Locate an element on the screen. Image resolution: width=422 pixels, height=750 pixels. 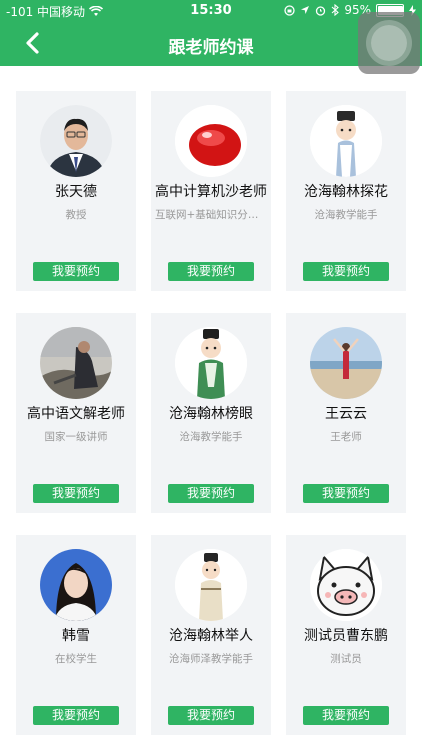
teacher-card: 高中计算机沙老师 互联网+基础知识分享... 我要预约 is located at coordinates (211, 191).